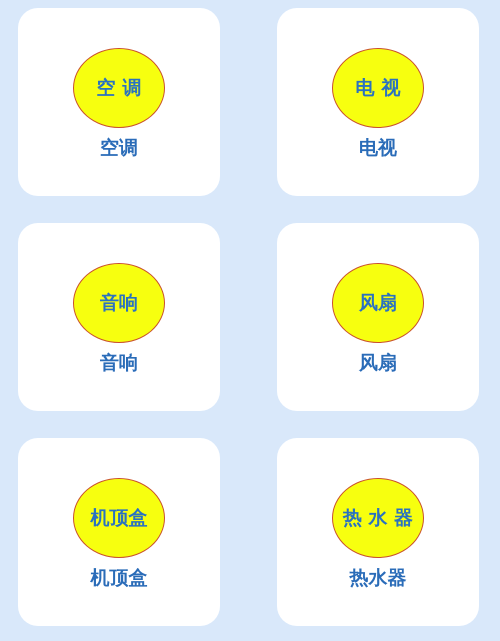 This screenshot has width=500, height=641. I want to click on device-card: 热 水 器 热水器, so click(378, 532).